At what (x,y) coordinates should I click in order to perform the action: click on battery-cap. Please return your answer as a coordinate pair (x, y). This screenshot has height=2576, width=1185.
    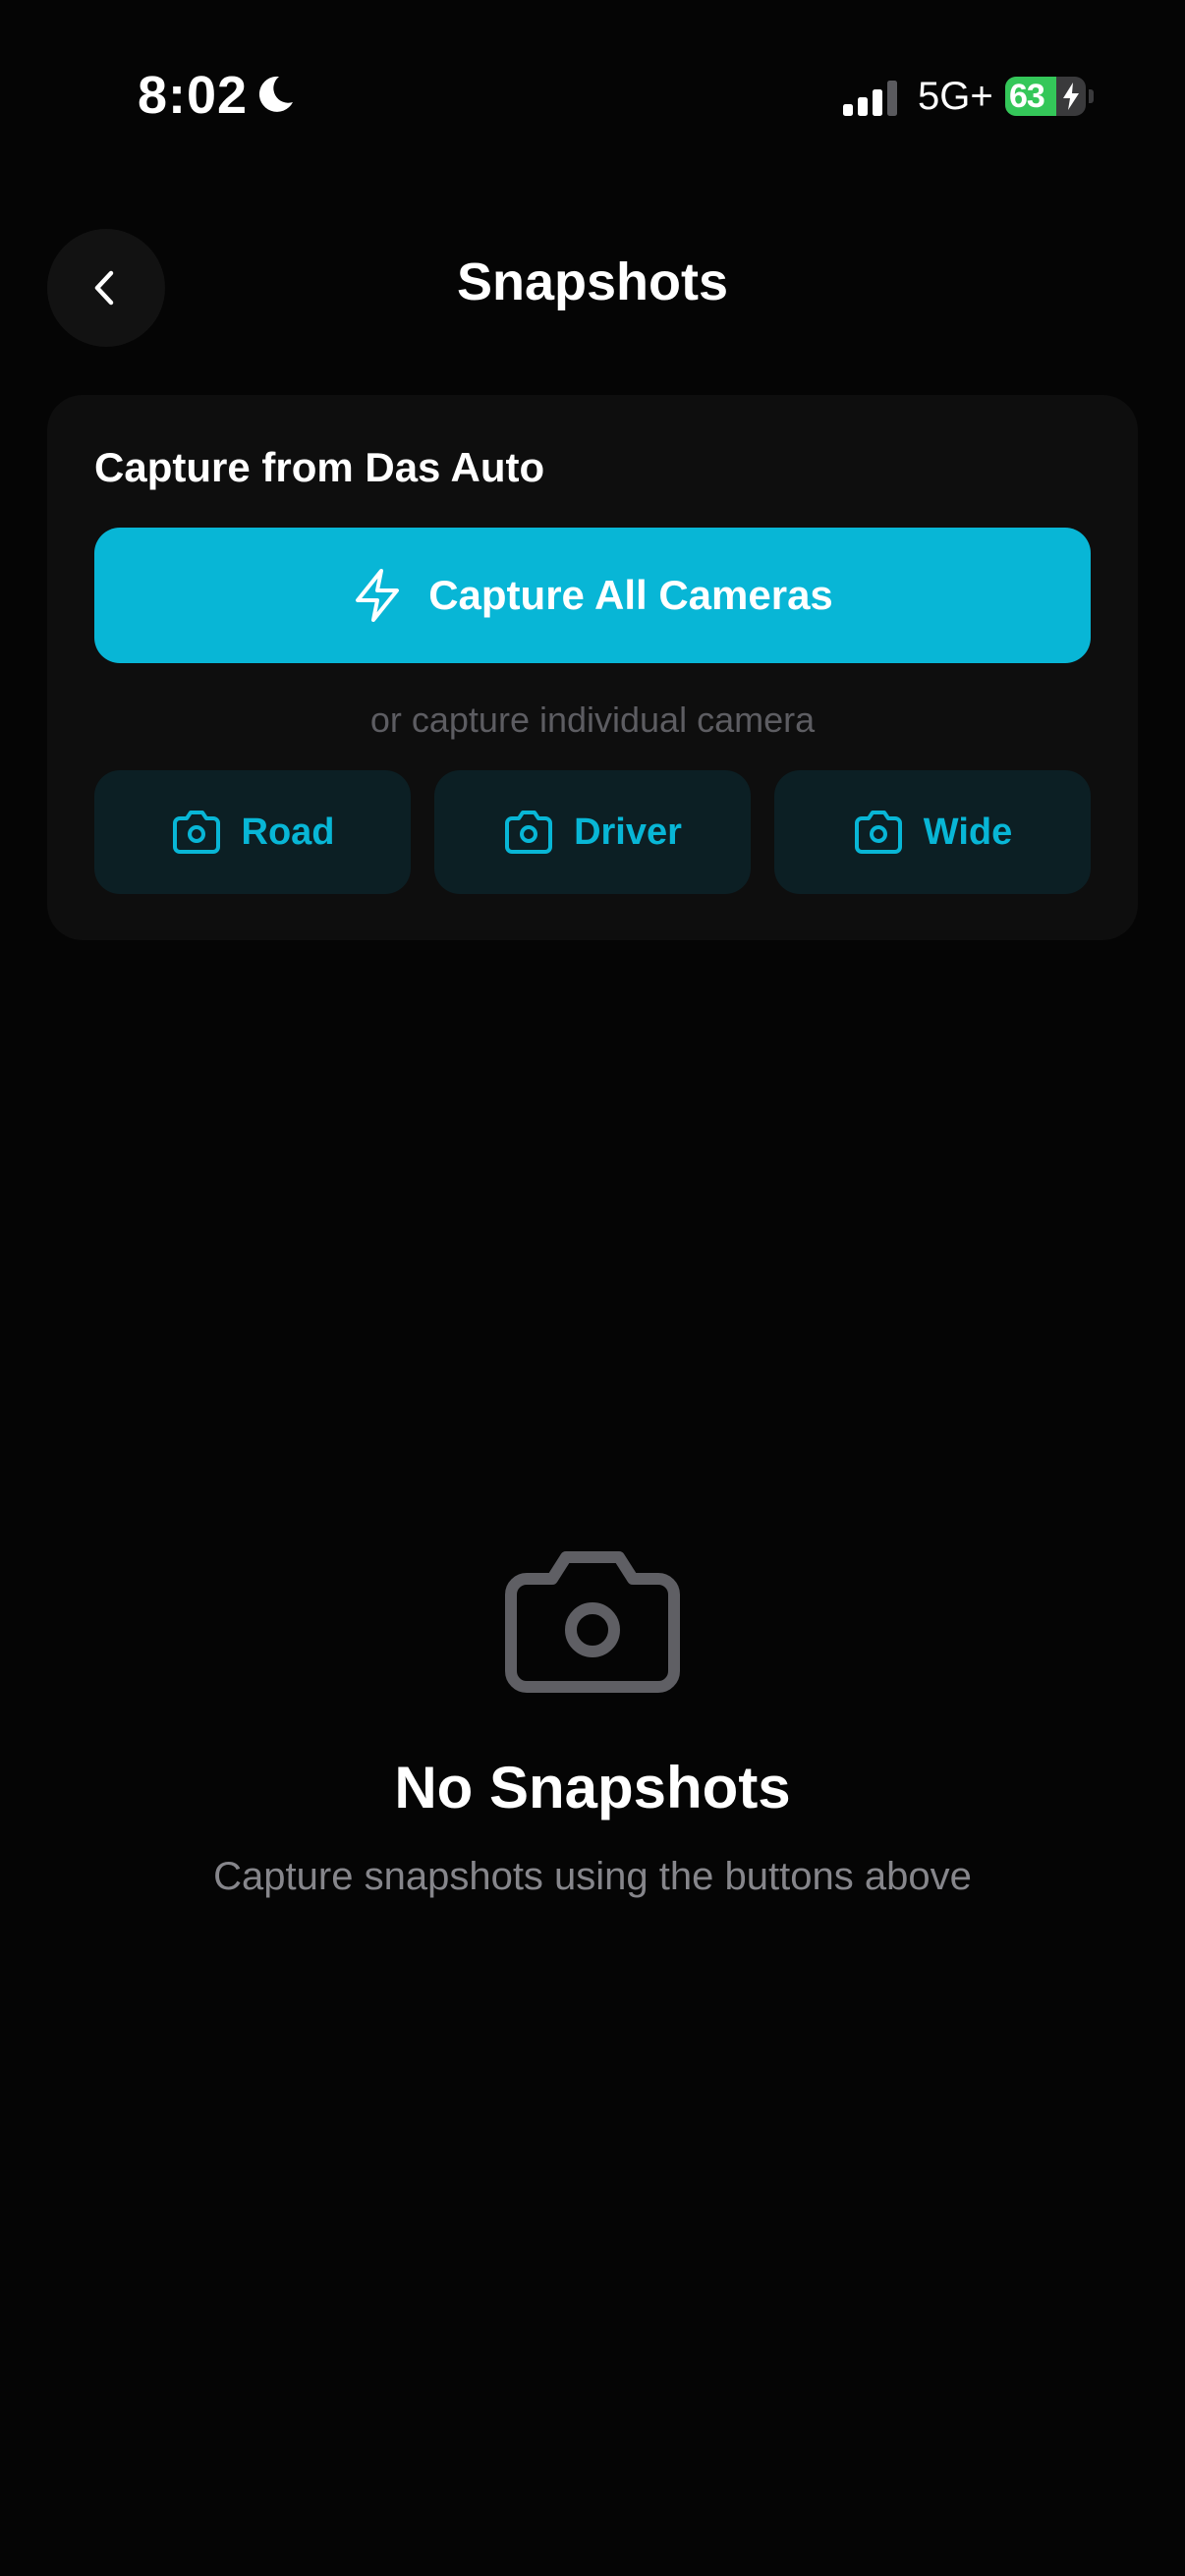
    Looking at the image, I should click on (1092, 96).